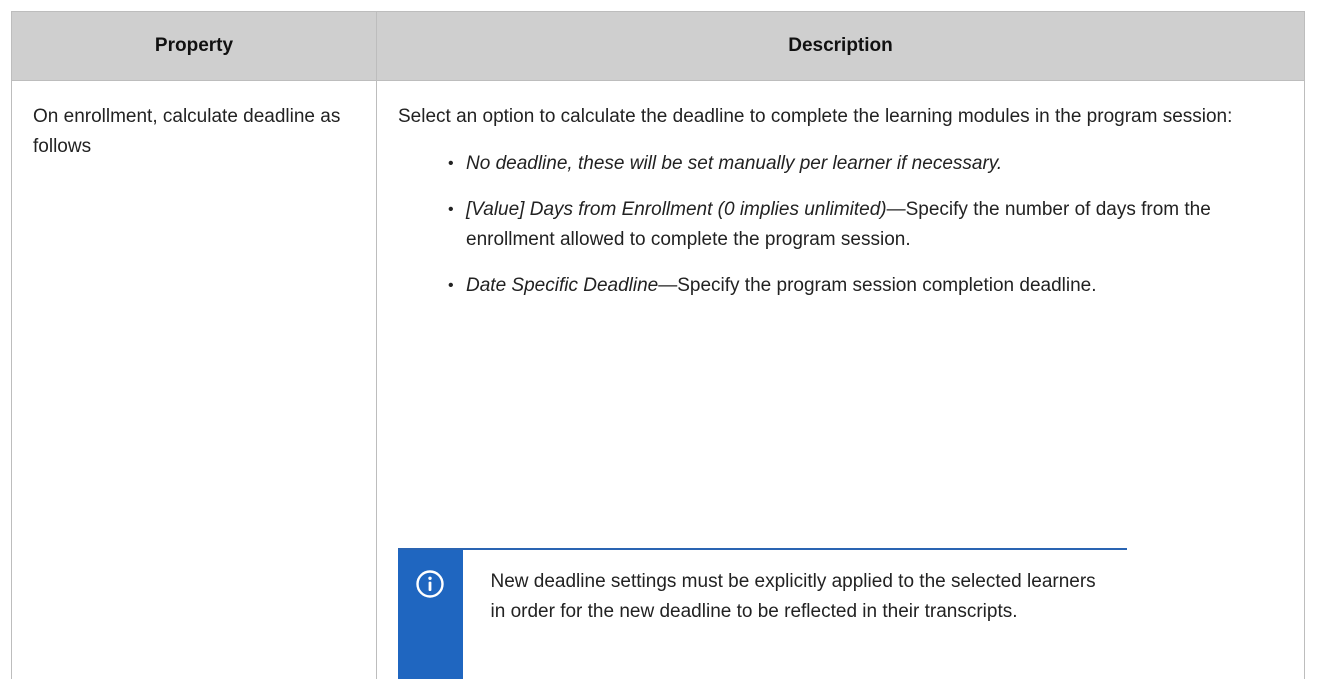 This screenshot has width=1319, height=679. Describe the element at coordinates (194, 46) in the screenshot. I see `header-property: Property` at that location.